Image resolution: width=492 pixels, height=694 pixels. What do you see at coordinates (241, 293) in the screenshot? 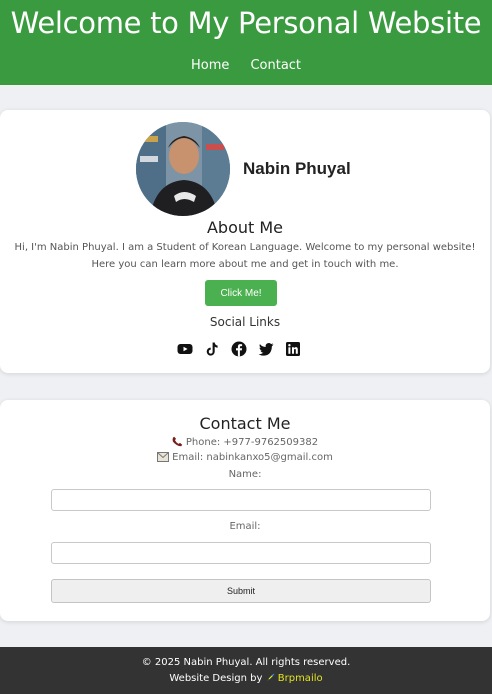
I see `click-me-button: Click Me!` at bounding box center [241, 293].